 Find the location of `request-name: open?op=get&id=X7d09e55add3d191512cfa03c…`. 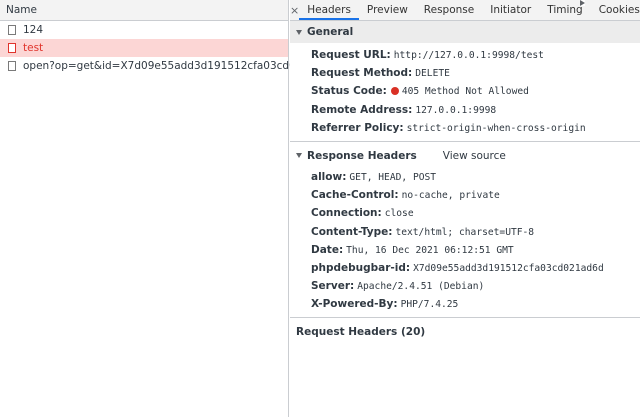

request-name: open?op=get&id=X7d09e55add3d191512cfa03c… is located at coordinates (179, 66).